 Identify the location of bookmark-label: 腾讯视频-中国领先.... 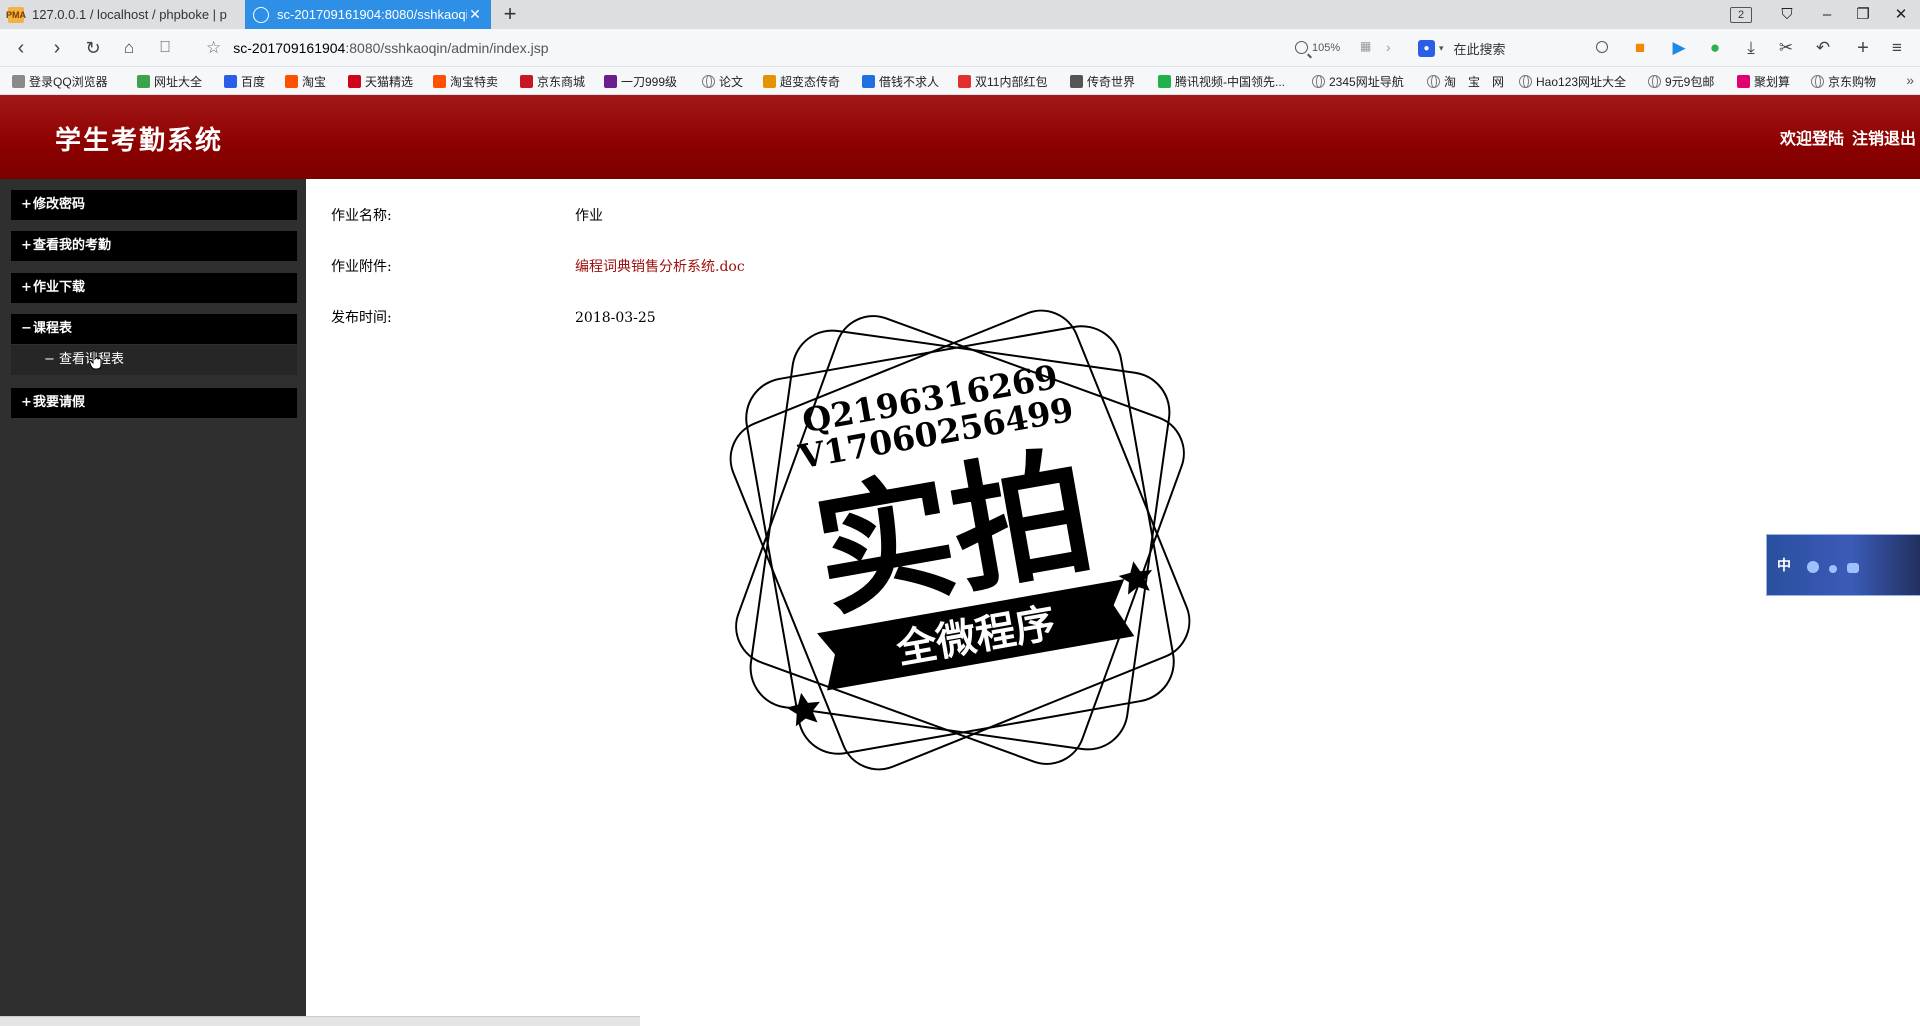
(1230, 81).